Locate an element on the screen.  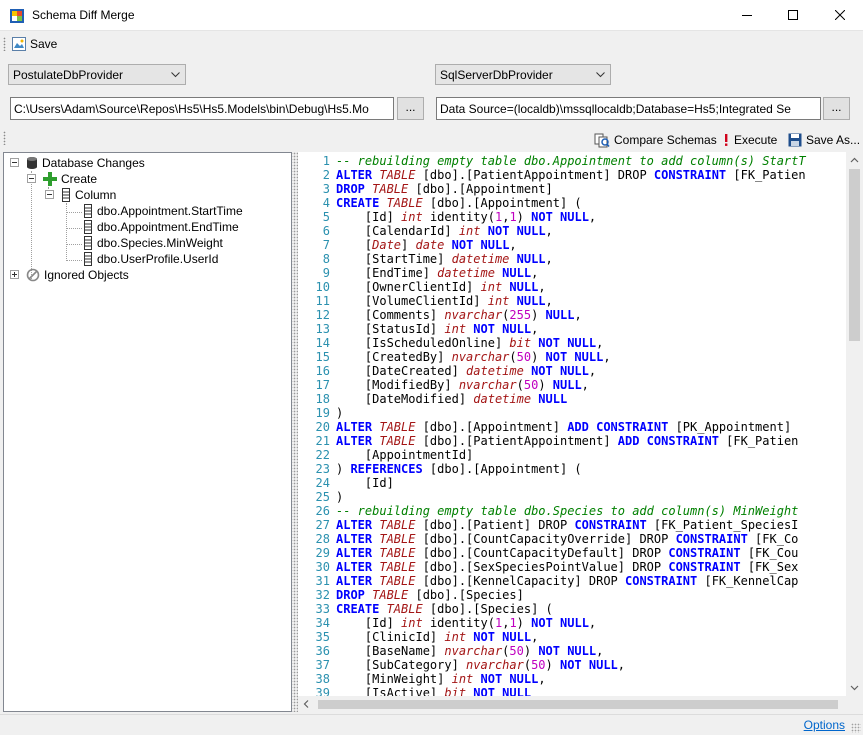
title-bar: Schema Diff Merge is located at coordinates (431, 15).